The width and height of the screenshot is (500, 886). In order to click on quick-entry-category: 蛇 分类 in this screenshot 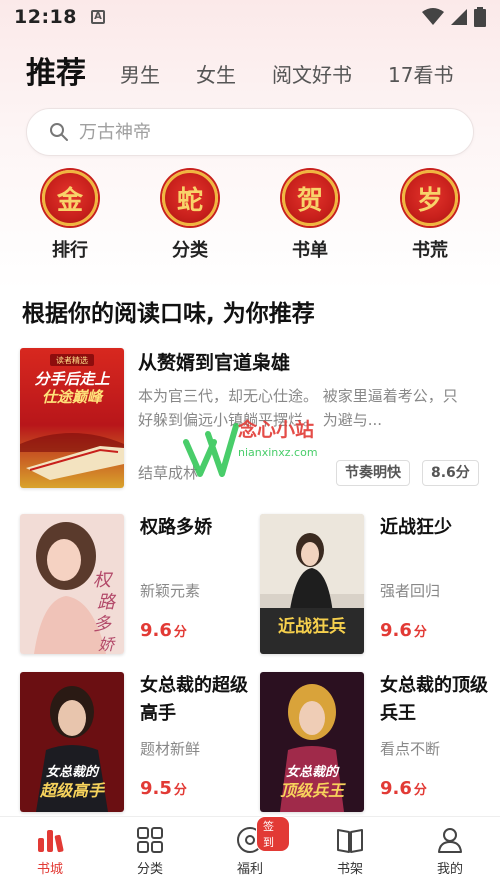, I will do `click(190, 220)`.